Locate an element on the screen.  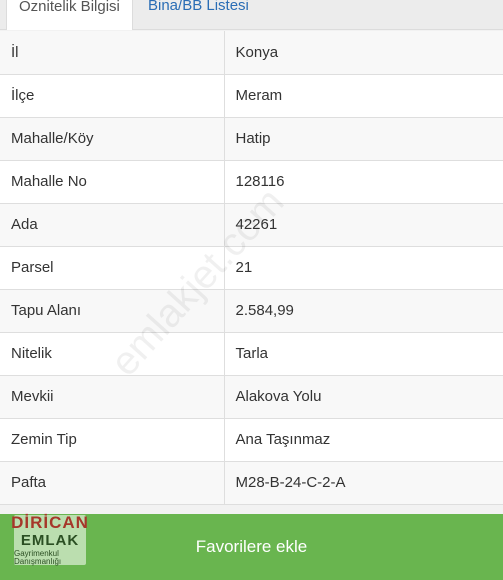
tab-bina-bb-listesi: Bina/BB Listesi is located at coordinates (198, 15).